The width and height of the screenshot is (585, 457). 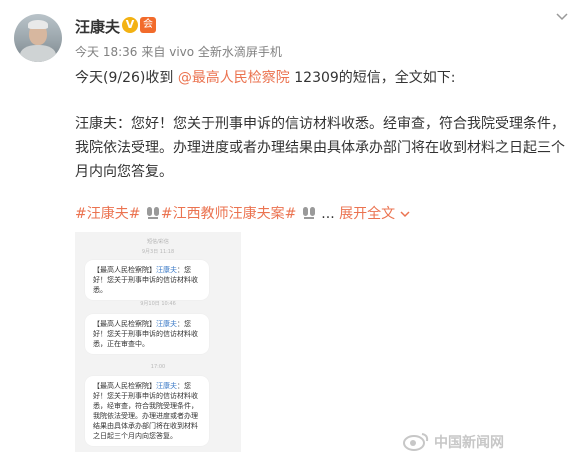 I want to click on post-meta: 今天 18:36 来自 vivo 全新水滴屏手机, so click(x=180, y=51).